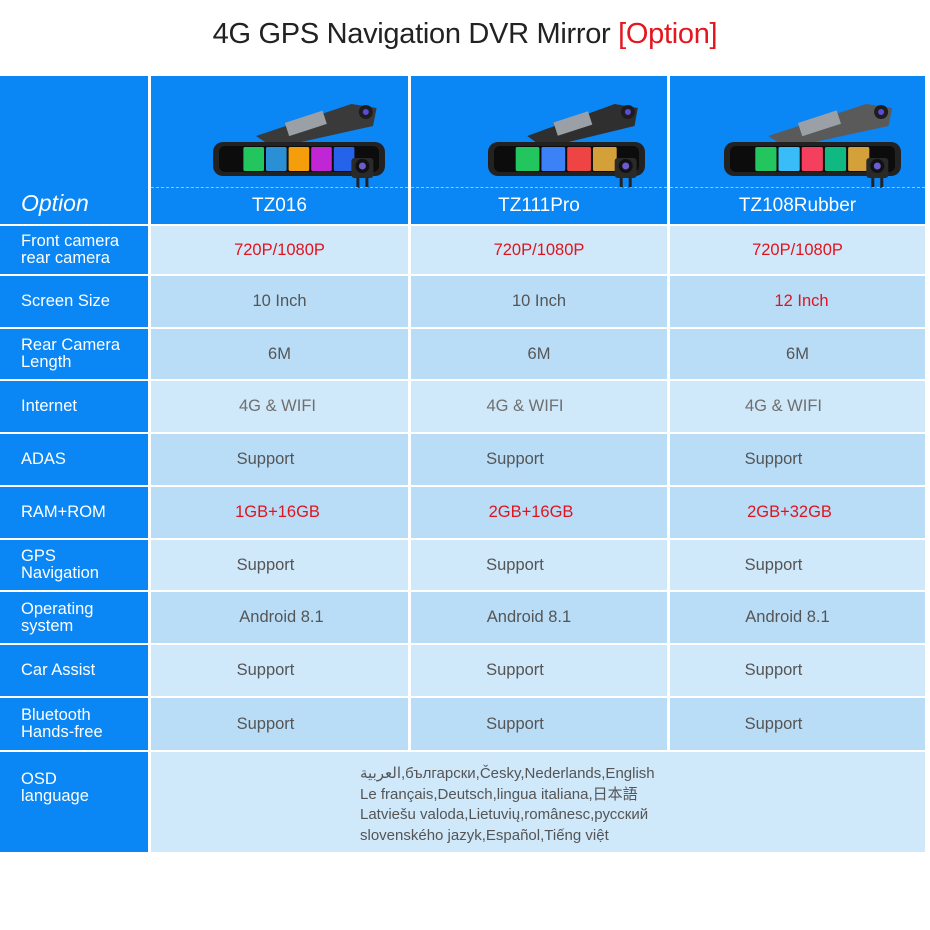 The height and width of the screenshot is (930, 930). Describe the element at coordinates (279, 205) in the screenshot. I see `product-name: TZ016` at that location.